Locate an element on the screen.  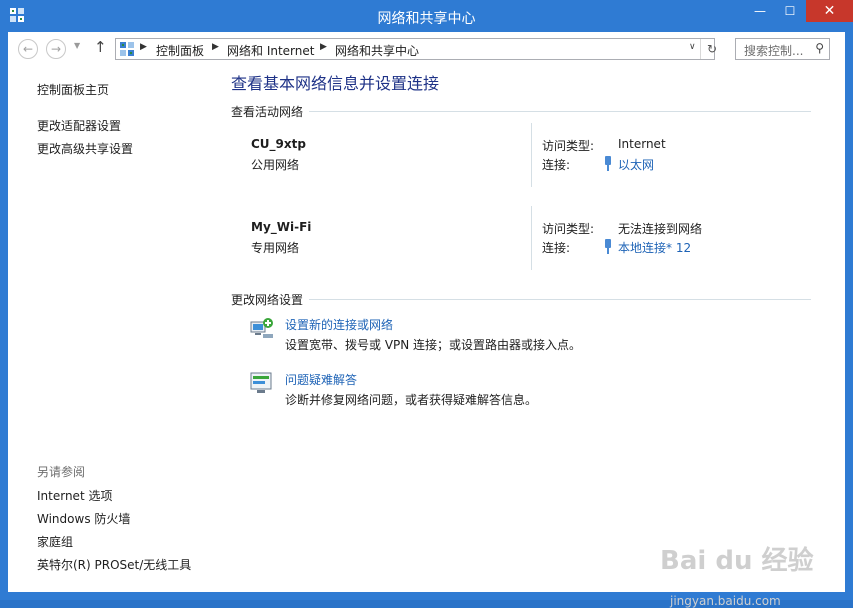
network-card: CU_9xtp 公用网络 访问类型: Internet 连接: 以太网 is located at coordinates (521, 156).